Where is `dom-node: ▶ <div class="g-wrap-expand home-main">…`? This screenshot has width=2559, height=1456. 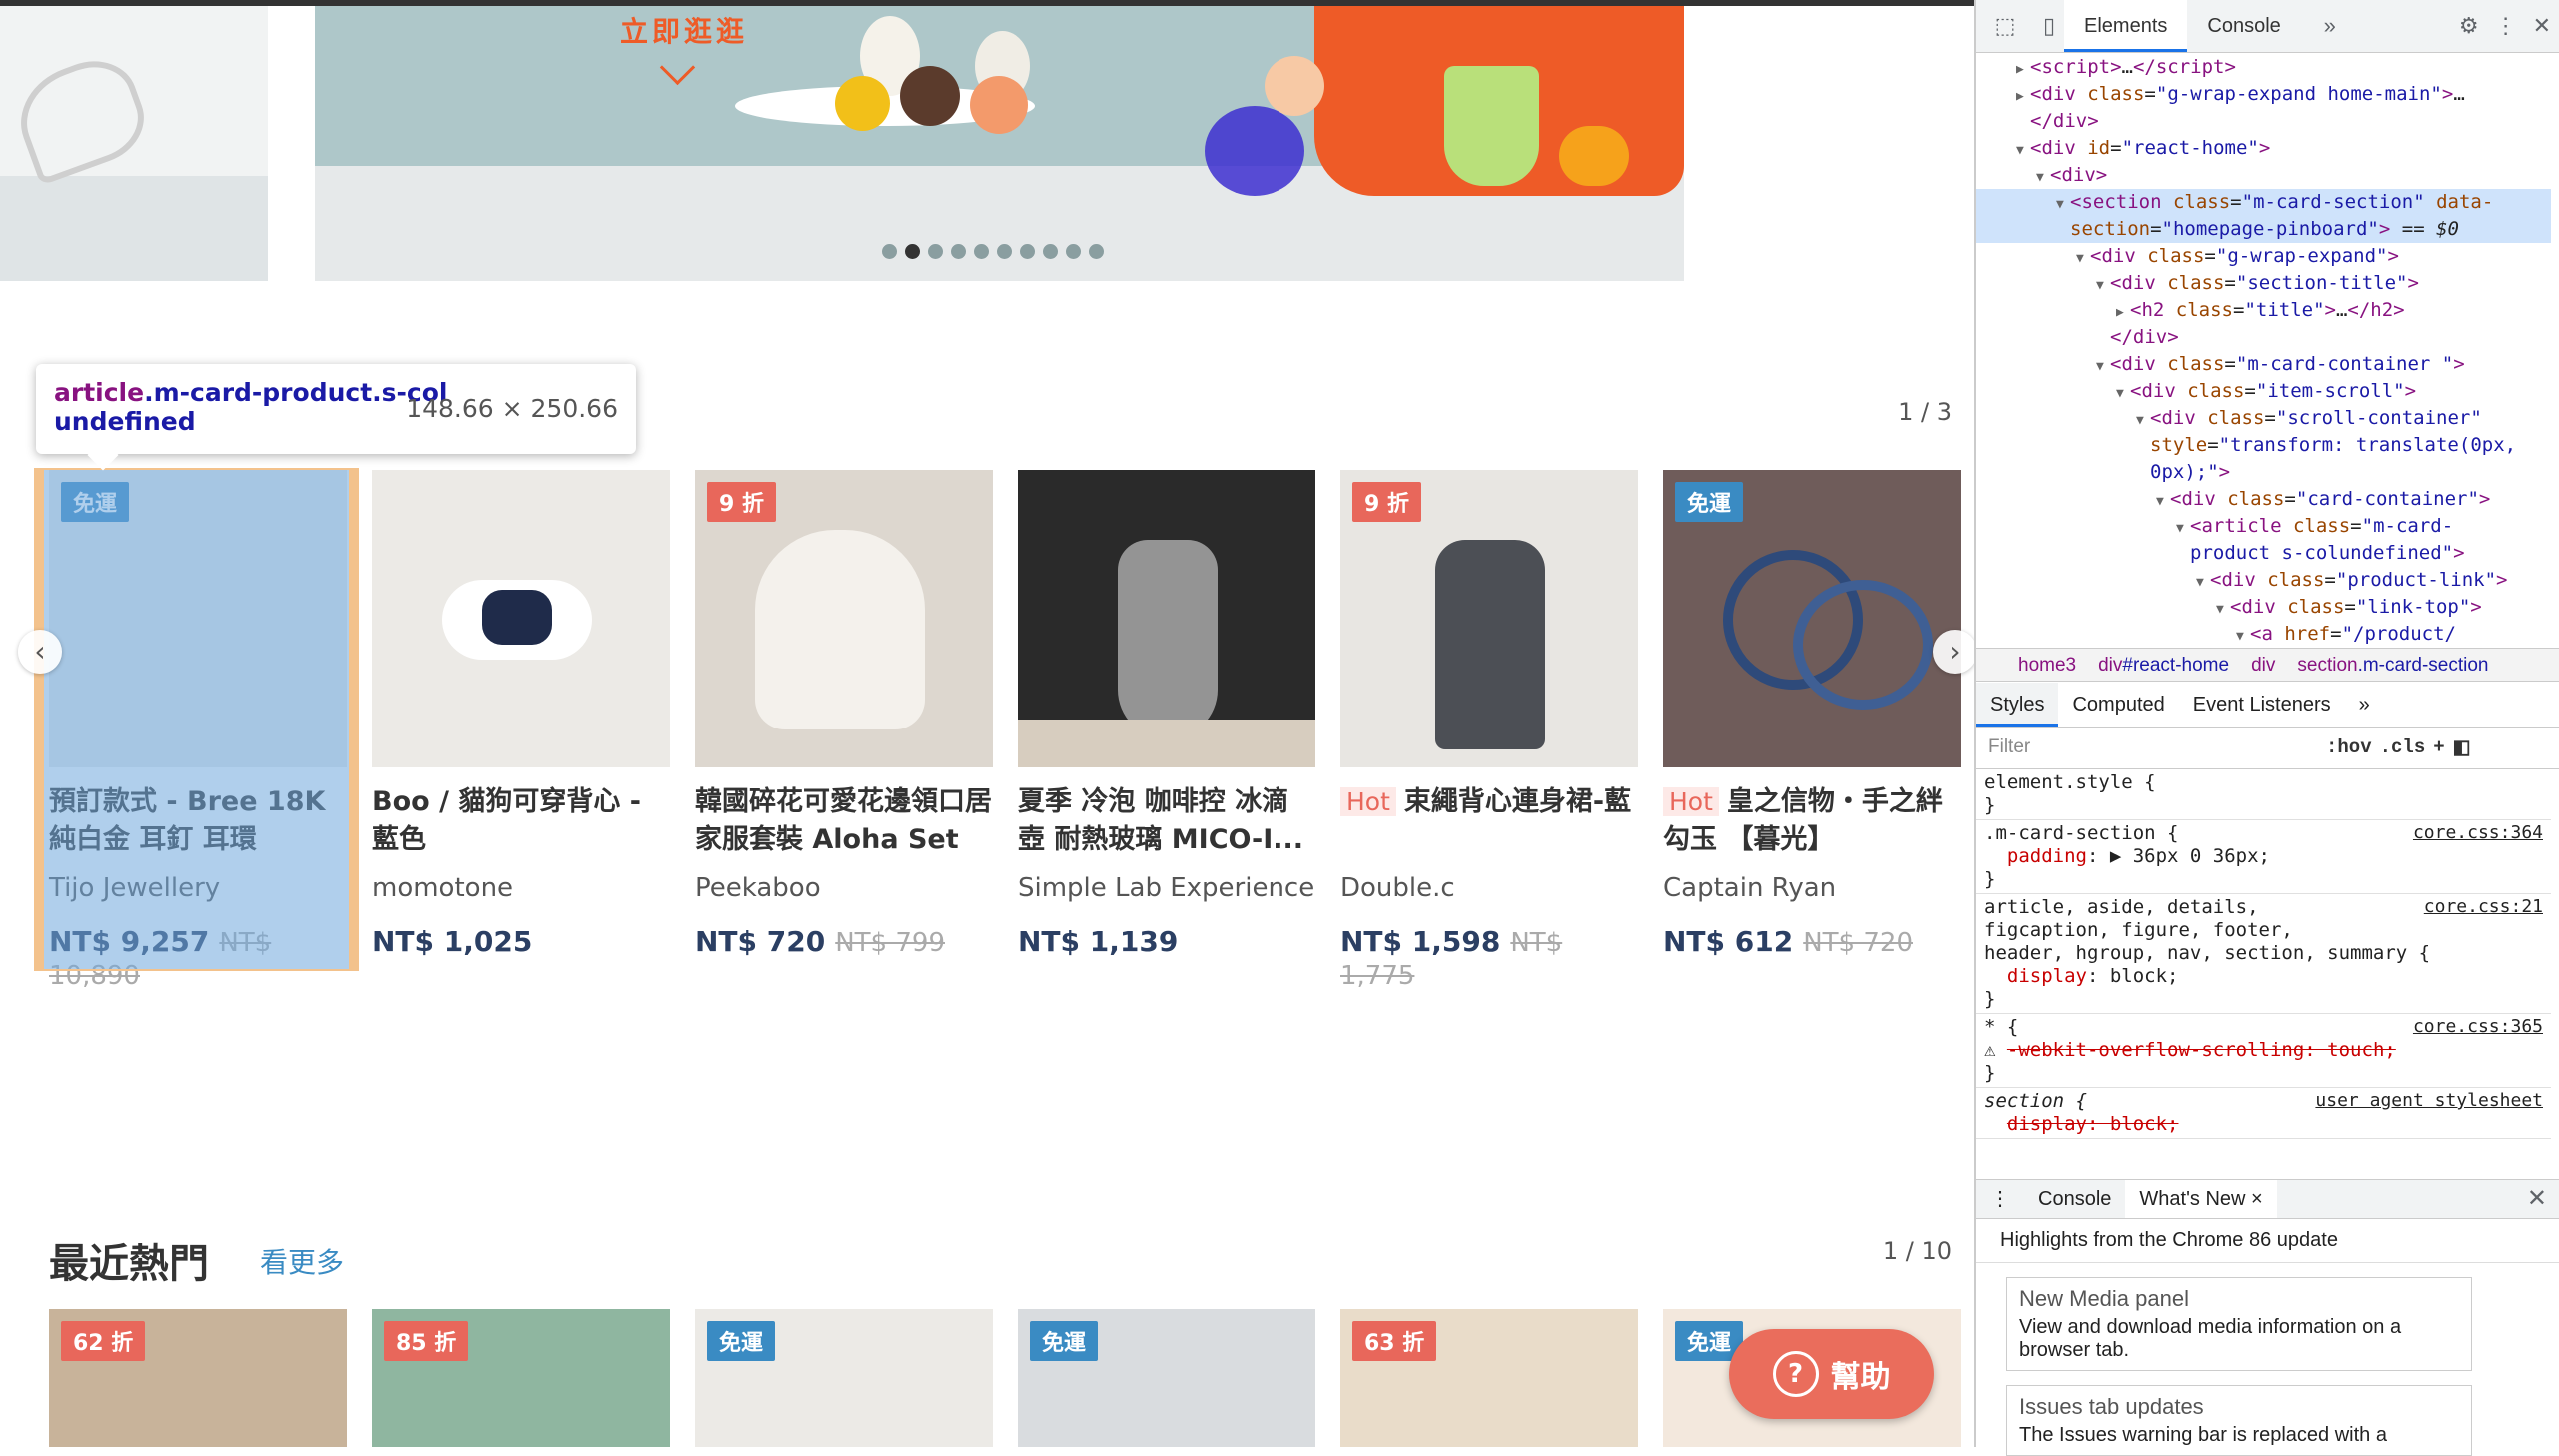
dom-node: ▶ <div class="g-wrap-expand home-main">… is located at coordinates (2263, 94).